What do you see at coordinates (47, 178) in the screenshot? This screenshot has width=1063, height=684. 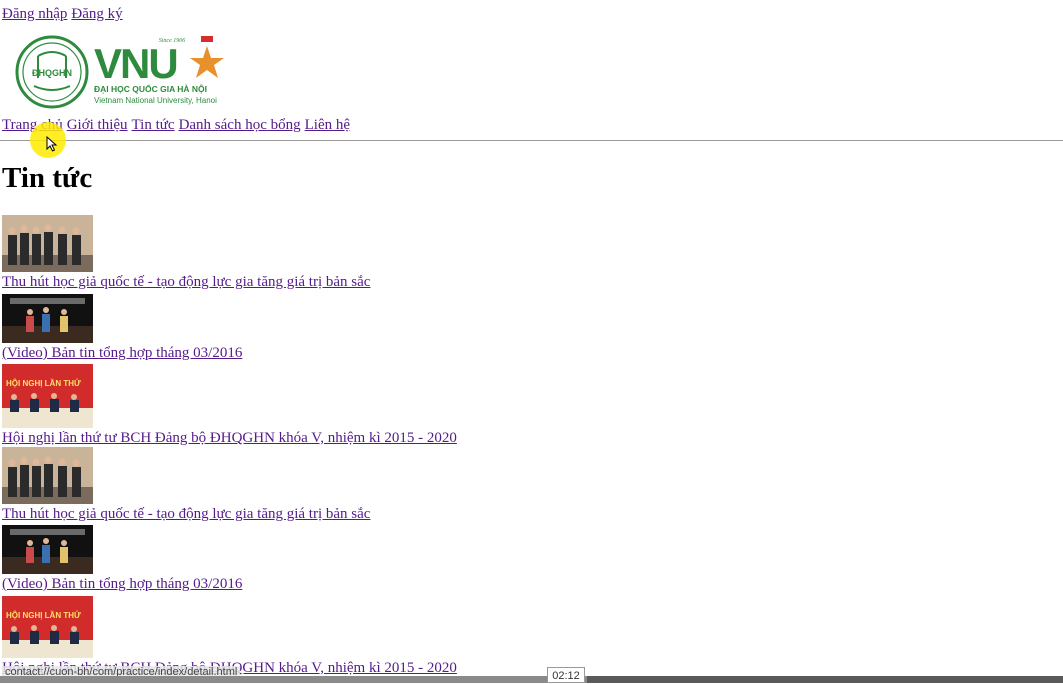 I see `page-title: Tin tức` at bounding box center [47, 178].